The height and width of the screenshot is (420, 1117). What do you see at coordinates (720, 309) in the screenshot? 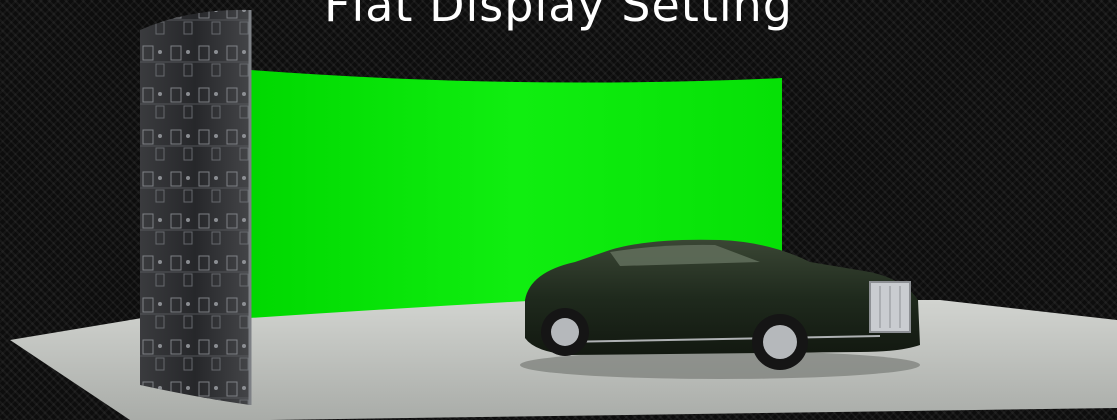
I see `car` at bounding box center [720, 309].